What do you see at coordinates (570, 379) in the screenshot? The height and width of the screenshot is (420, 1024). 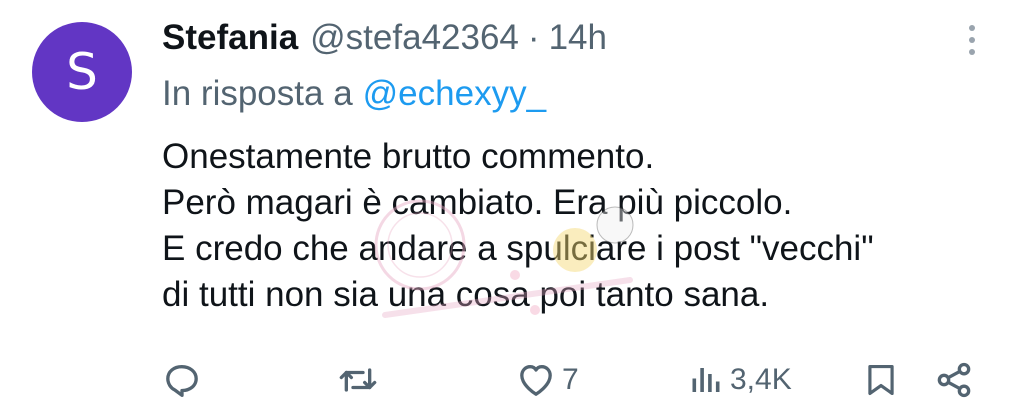 I see `like-count: 7` at bounding box center [570, 379].